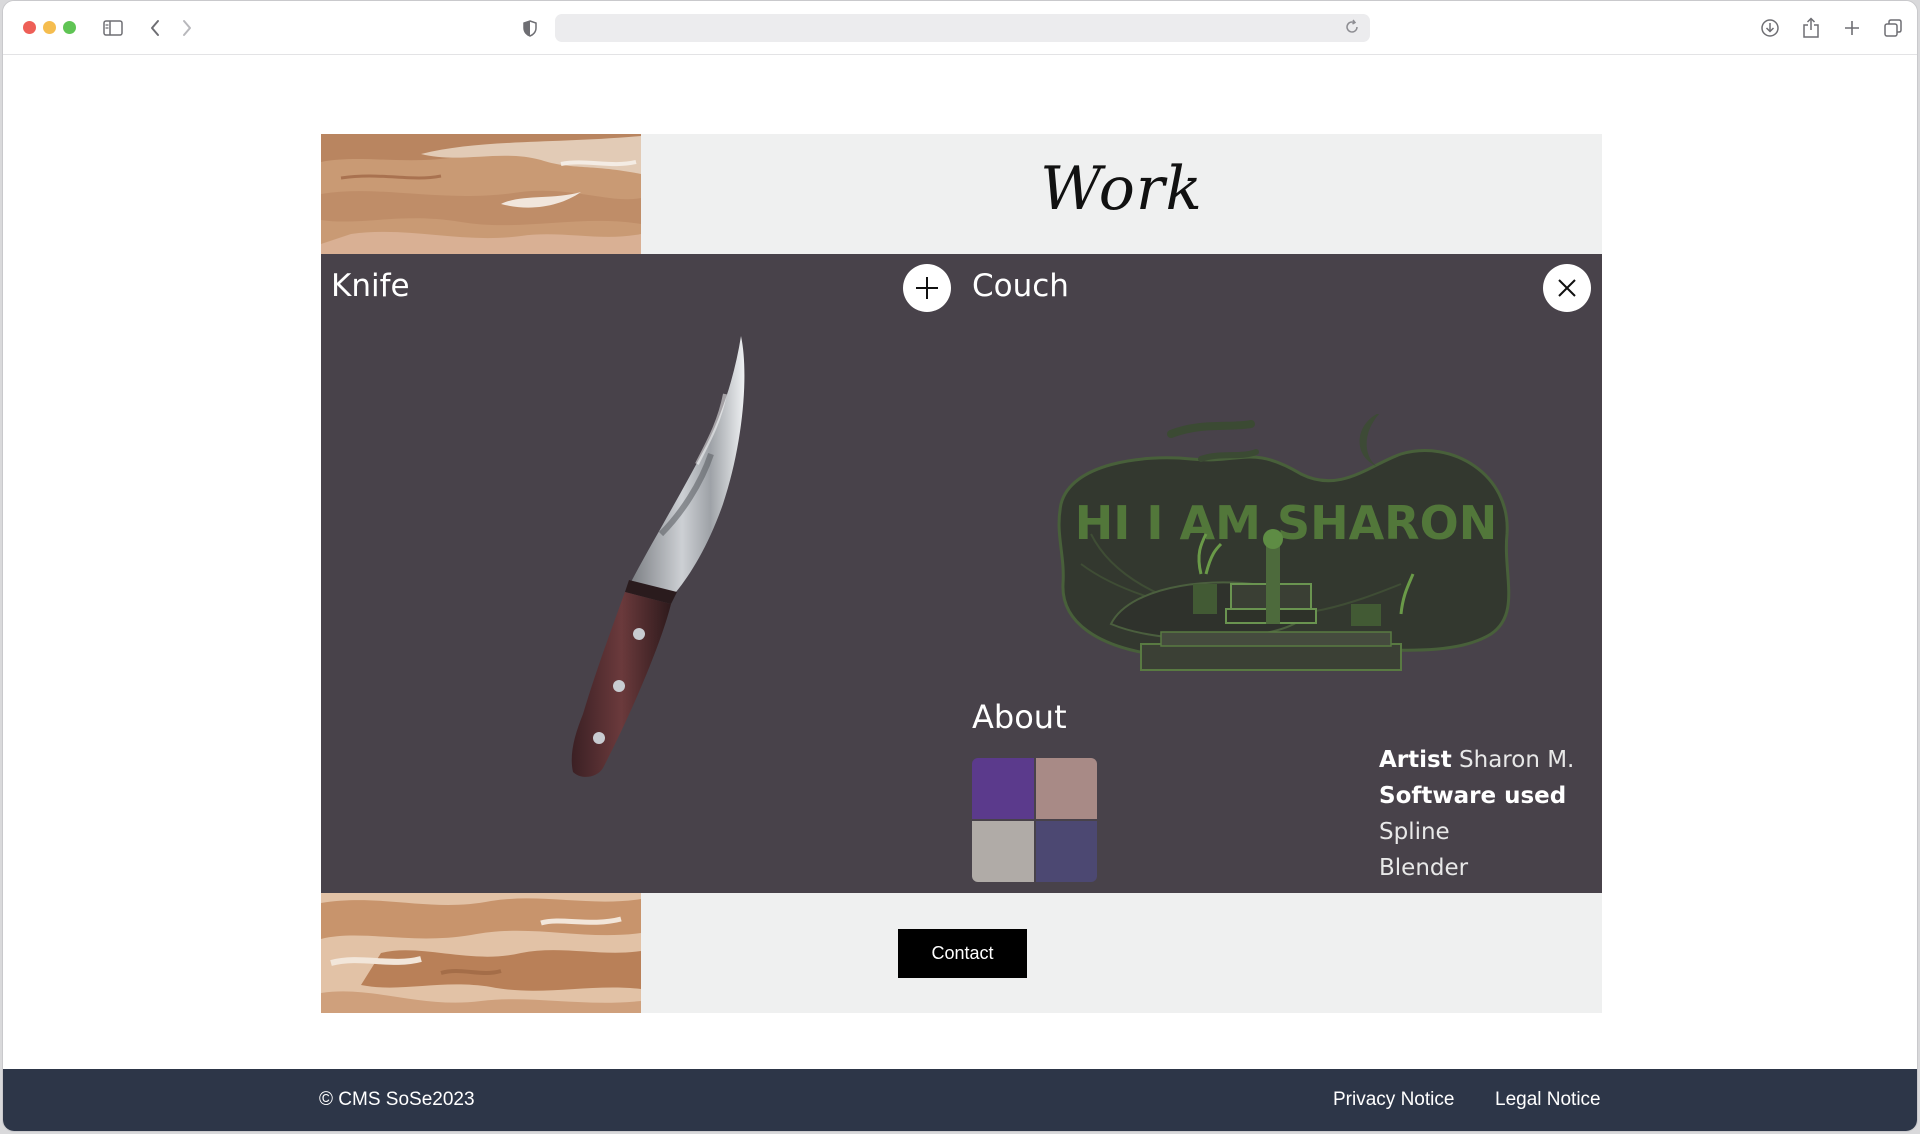 The image size is (1920, 1134). Describe the element at coordinates (530, 28) in the screenshot. I see `shield-icon` at that location.